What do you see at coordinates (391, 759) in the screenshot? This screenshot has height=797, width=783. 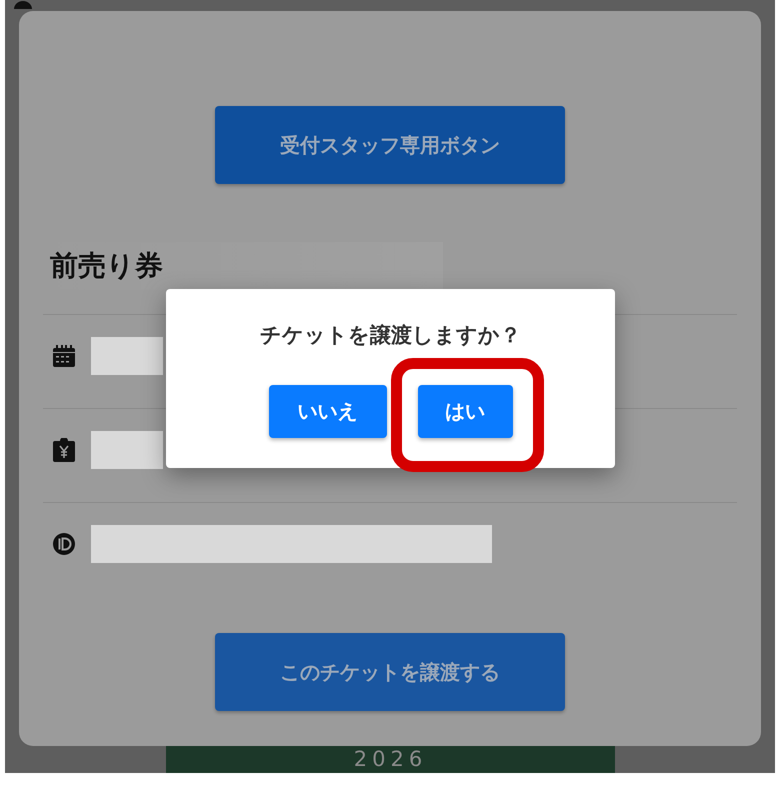 I see `banner-year: 2026` at bounding box center [391, 759].